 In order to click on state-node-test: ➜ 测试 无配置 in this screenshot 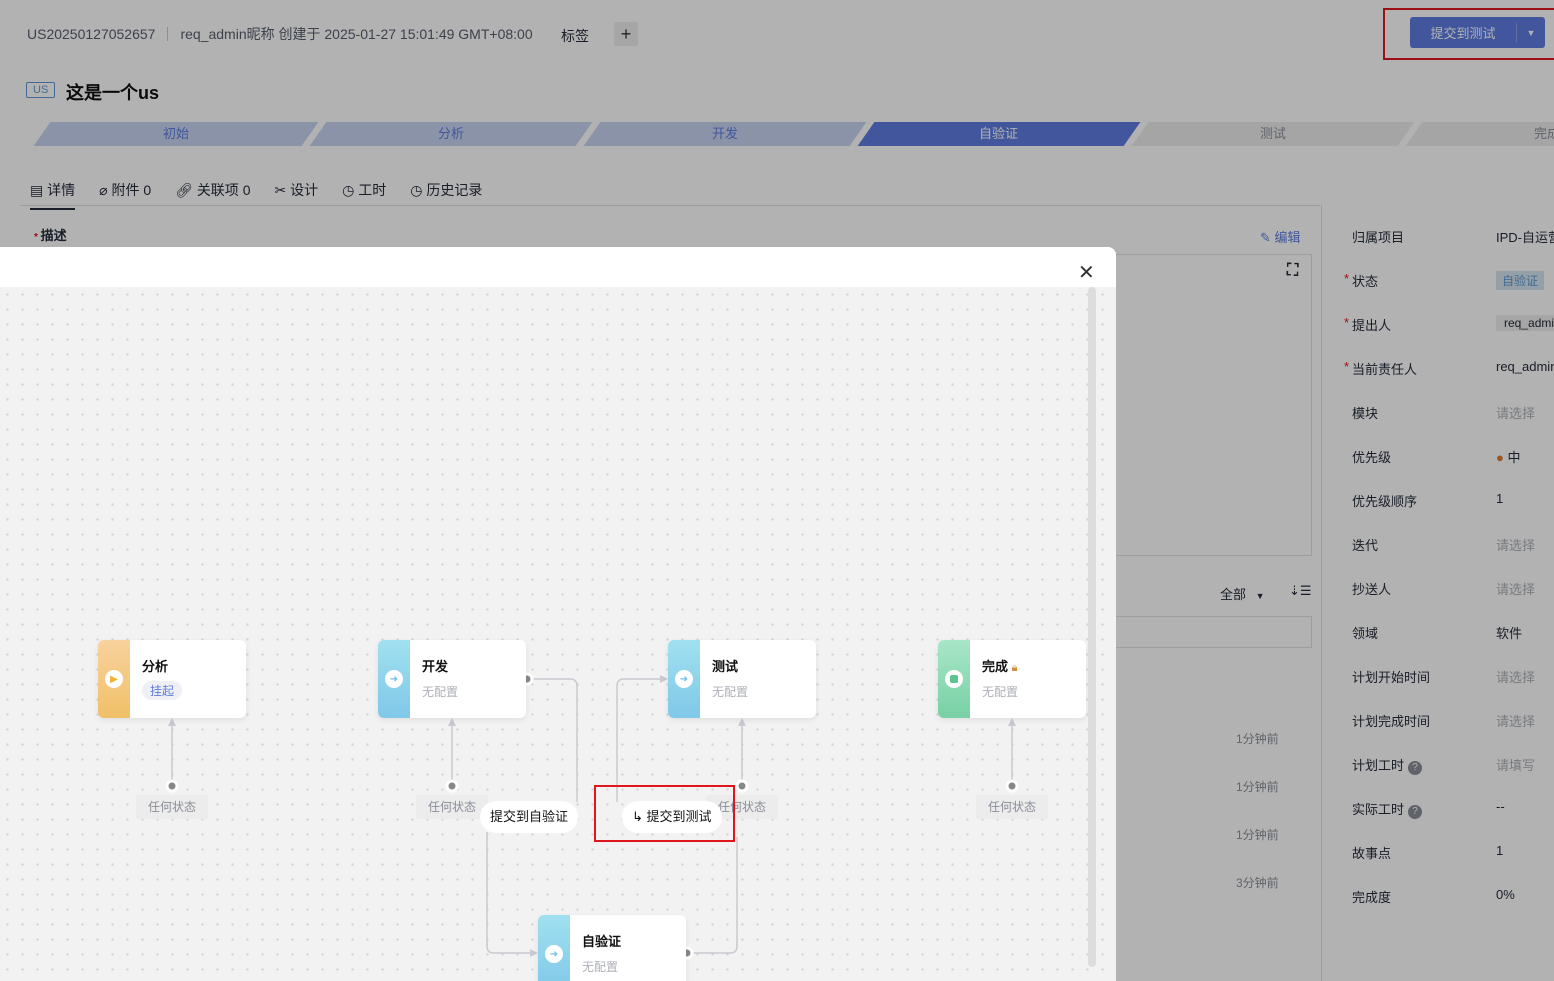, I will do `click(742, 679)`.